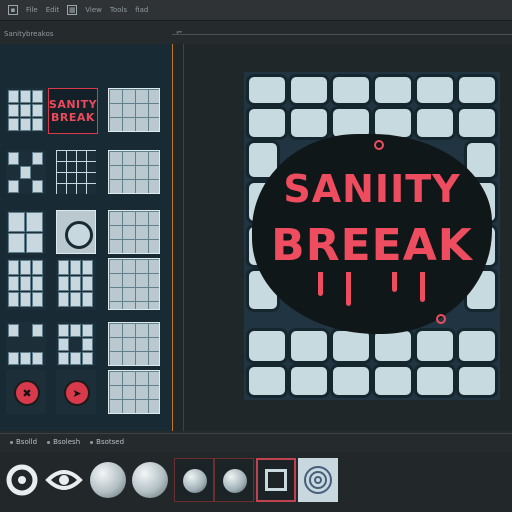 The width and height of the screenshot is (512, 512). Describe the element at coordinates (372, 245) in the screenshot. I see `artwork-title-line2: BREEAK` at that location.